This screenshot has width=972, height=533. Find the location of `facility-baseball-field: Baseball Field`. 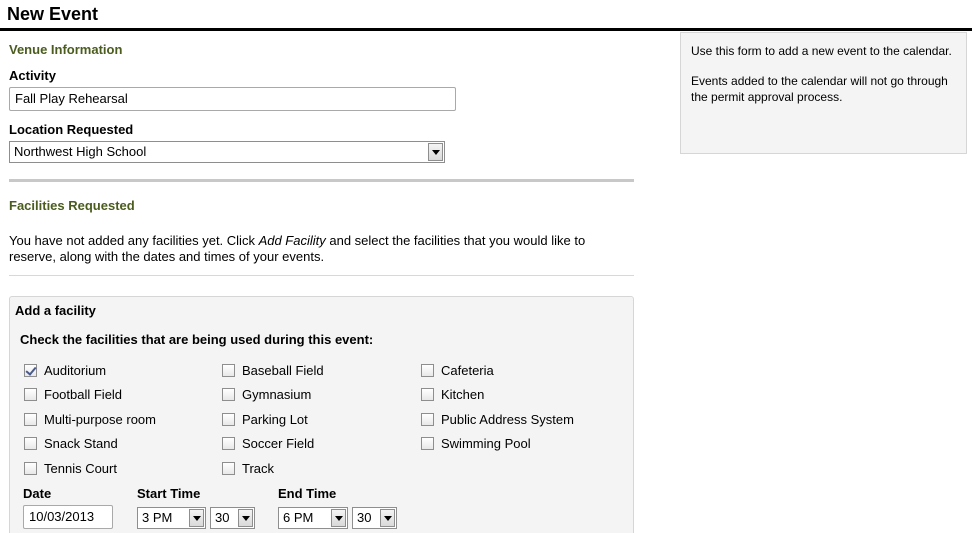

facility-baseball-field: Baseball Field is located at coordinates (273, 370).